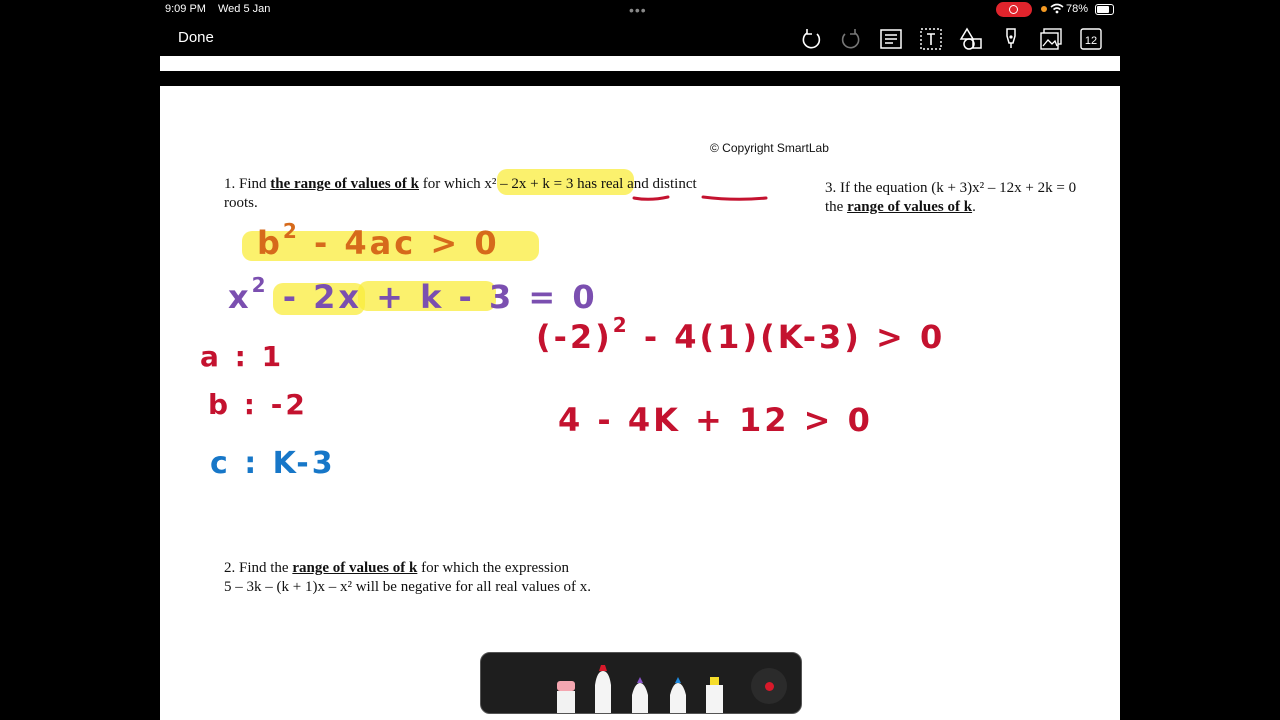  Describe the element at coordinates (971, 39) in the screenshot. I see `shapes-icon` at that location.